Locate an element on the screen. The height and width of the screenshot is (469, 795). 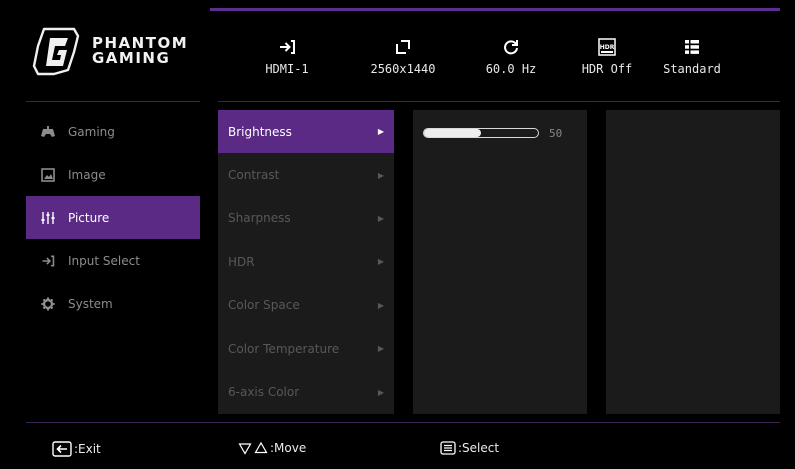
select-hint: :Select is located at coordinates (469, 448).